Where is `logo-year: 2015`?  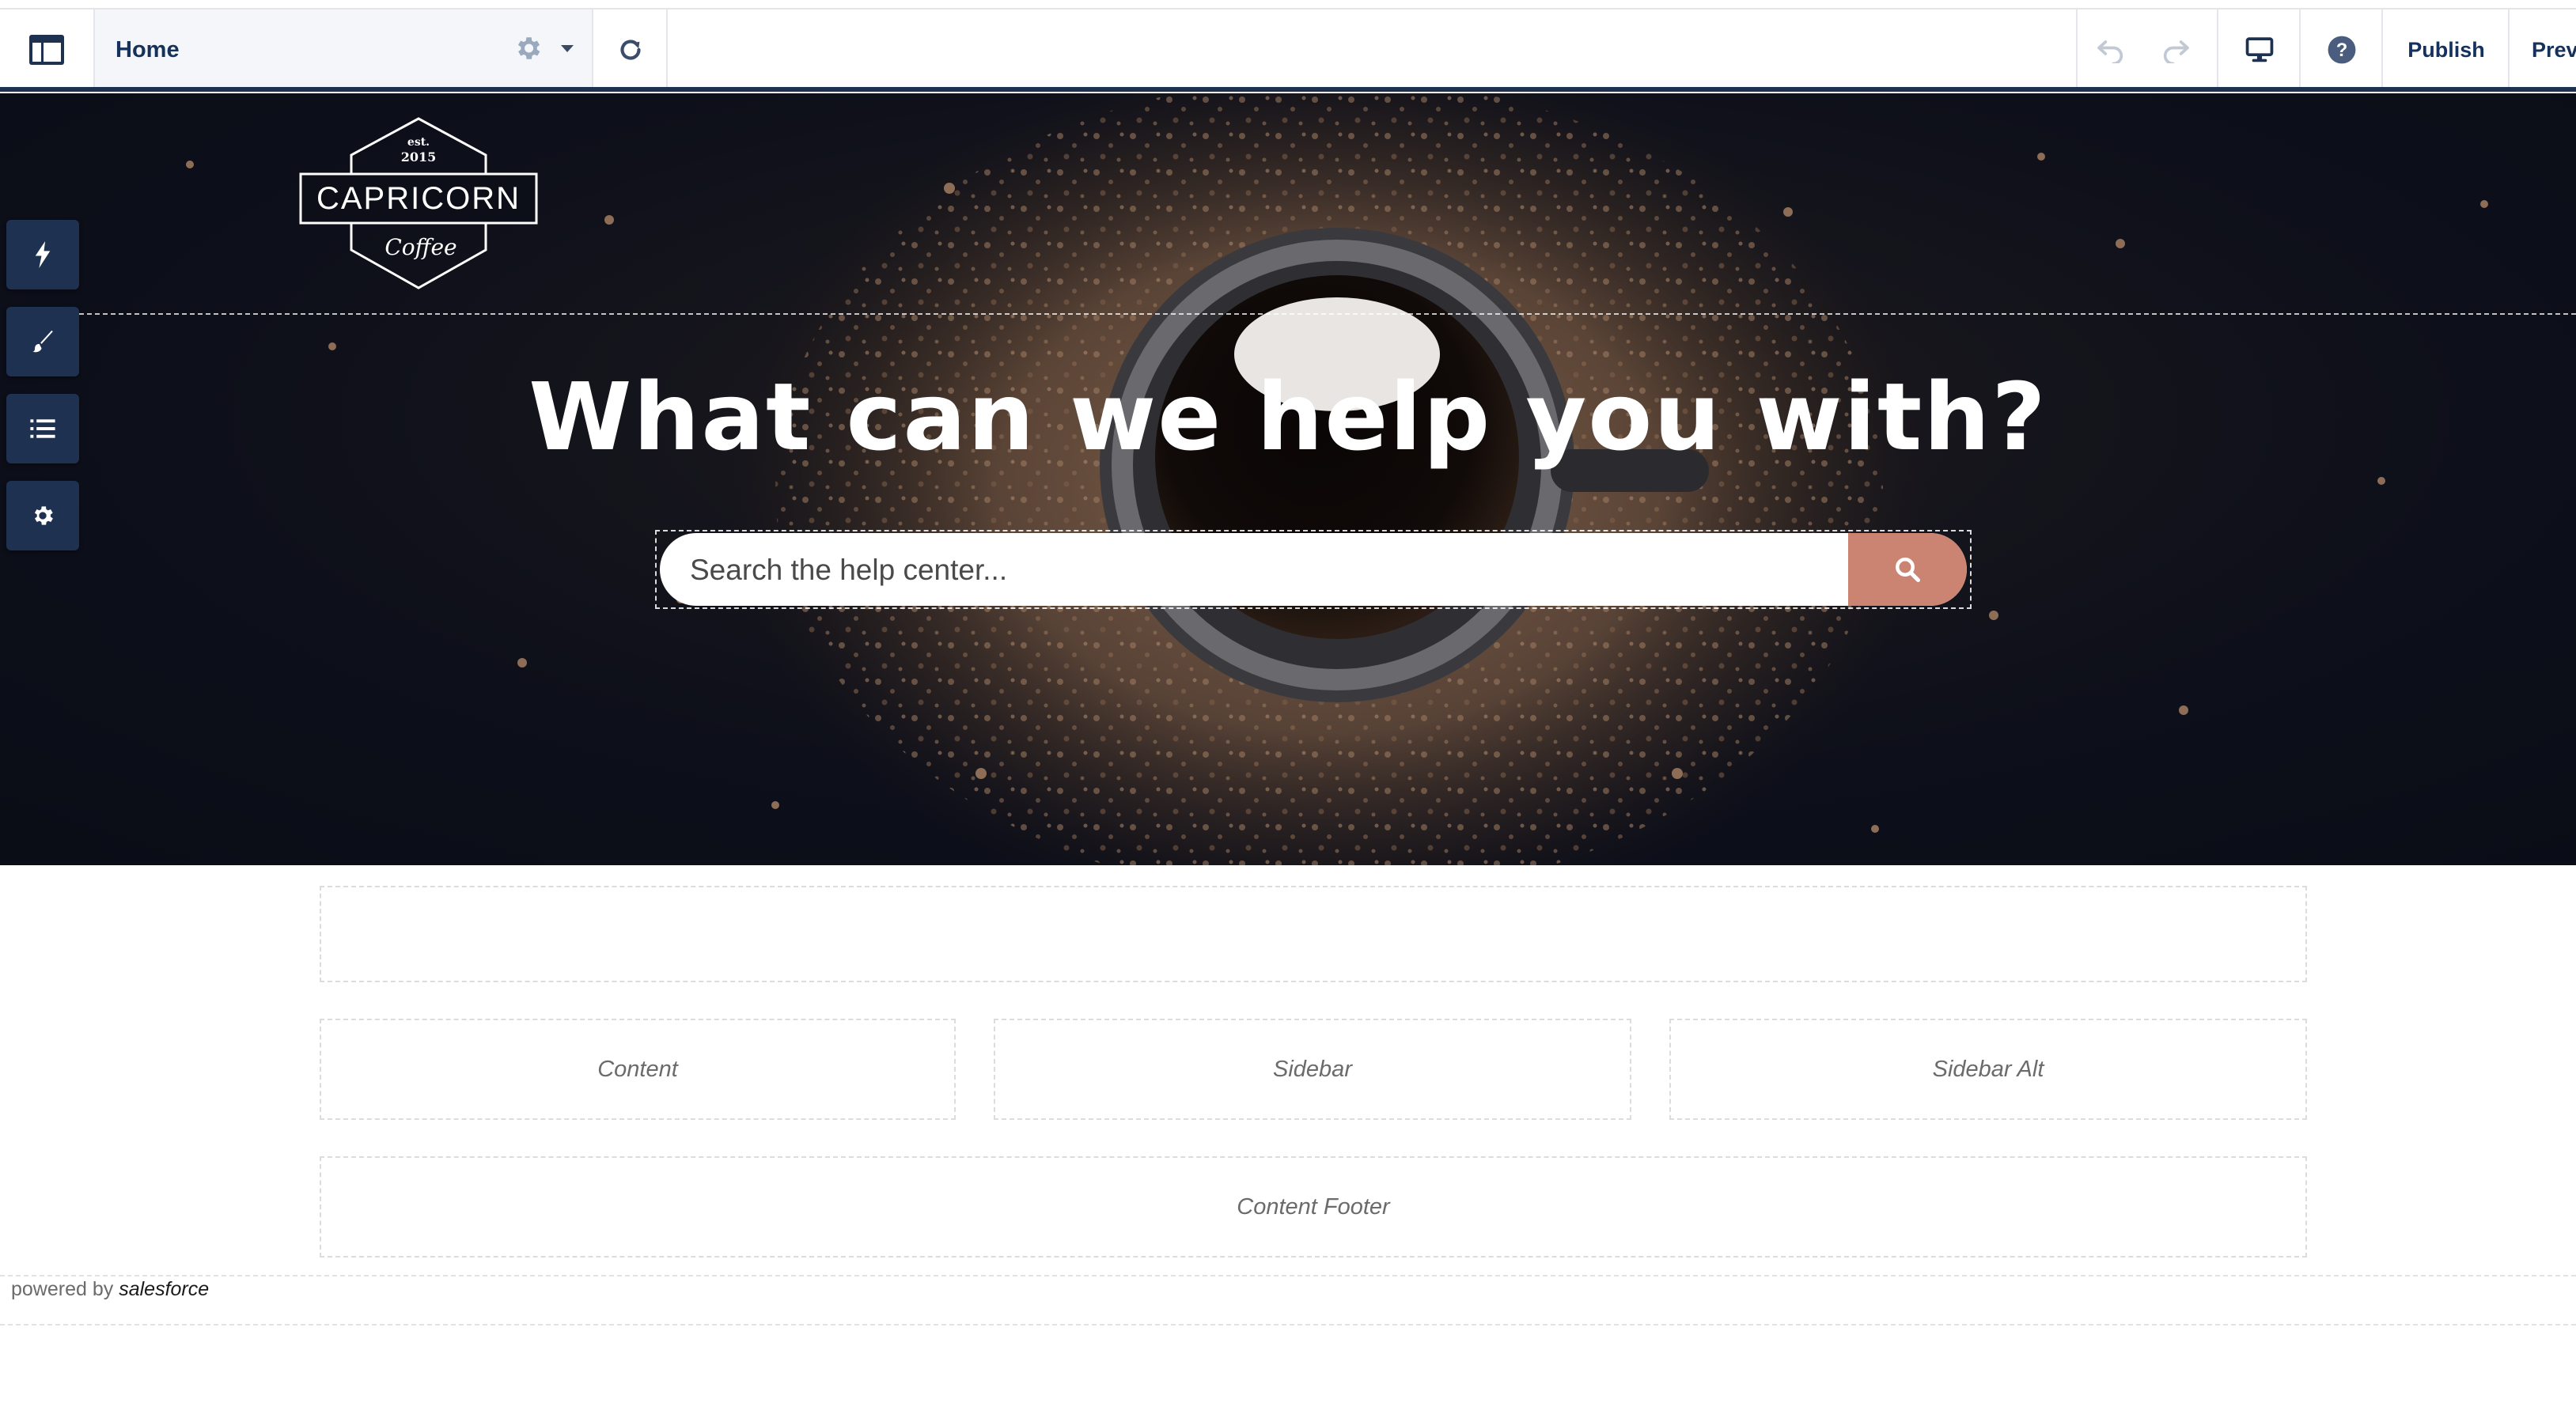
logo-year: 2015 is located at coordinates (419, 157).